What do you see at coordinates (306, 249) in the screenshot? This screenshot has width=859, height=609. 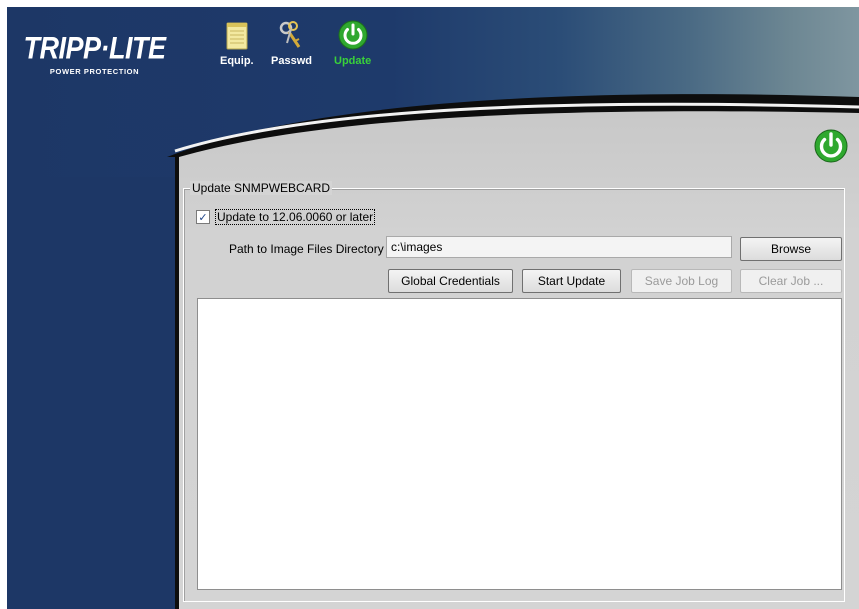 I see `path-label: Path to Image Files Directory` at bounding box center [306, 249].